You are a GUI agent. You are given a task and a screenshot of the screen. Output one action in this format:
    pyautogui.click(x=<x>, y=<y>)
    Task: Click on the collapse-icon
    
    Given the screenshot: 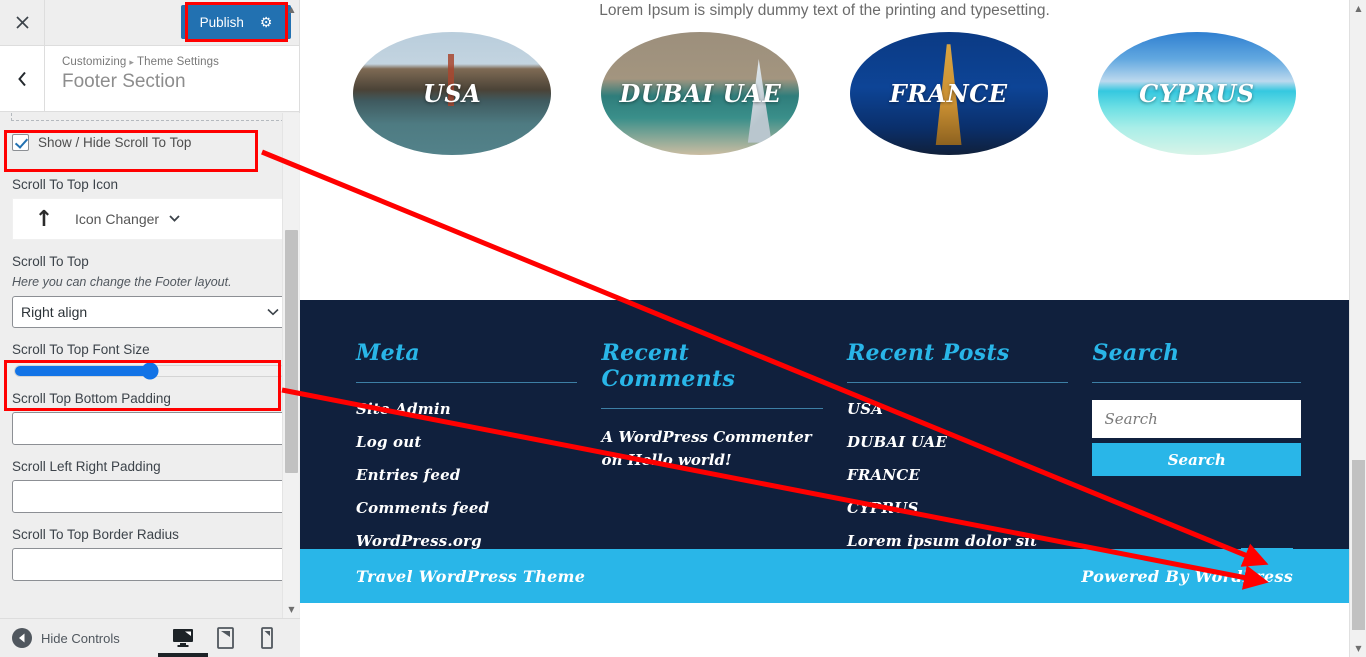 What is the action you would take?
    pyautogui.click(x=22, y=638)
    